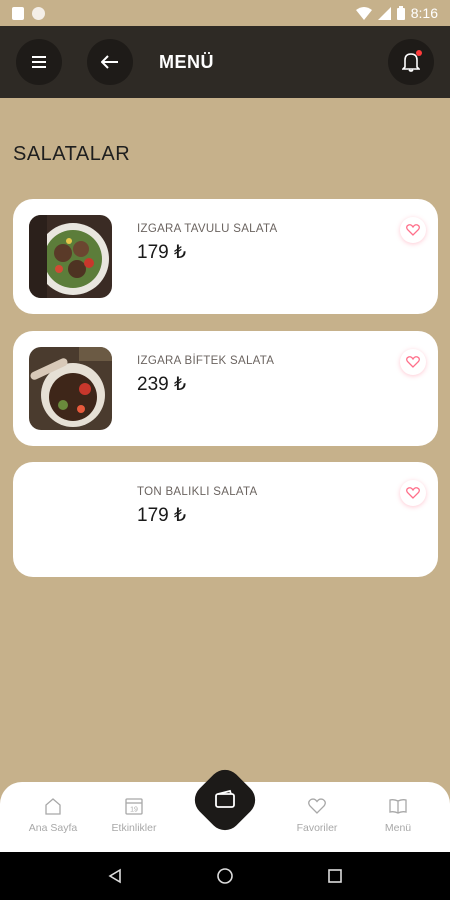 This screenshot has height=900, width=450. I want to click on nav-menu-label: Menü, so click(398, 828).